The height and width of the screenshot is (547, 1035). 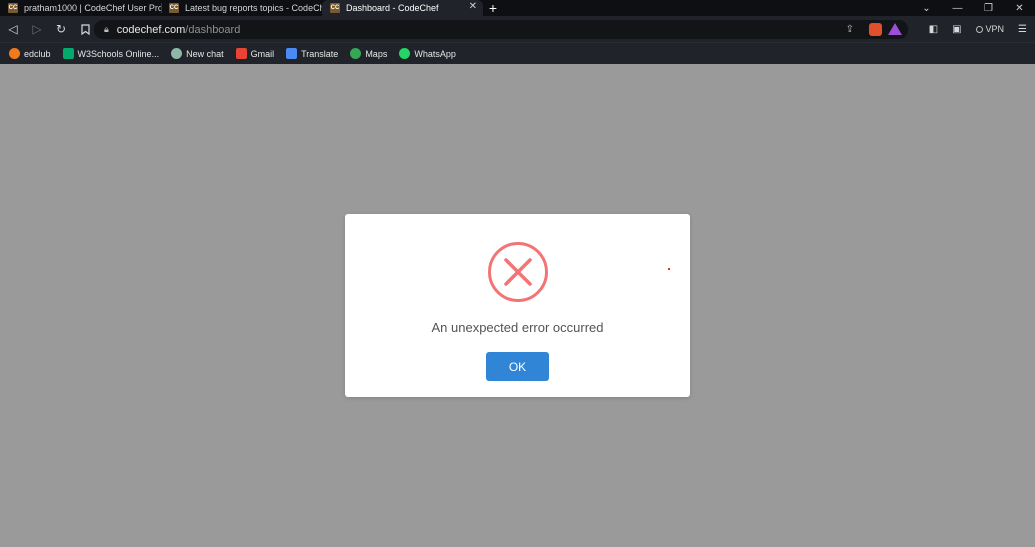 I want to click on close-tab-icon: ✕, so click(x=473, y=6).